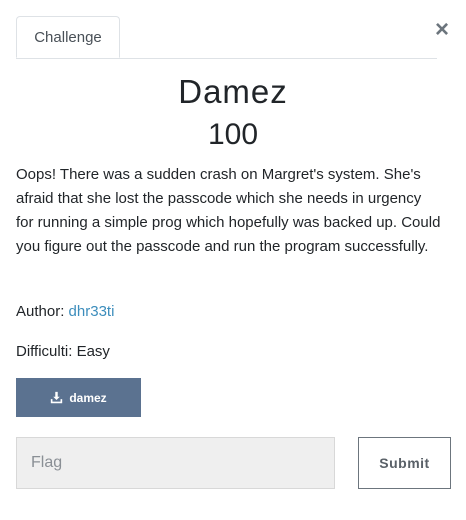  Describe the element at coordinates (226, 37) in the screenshot. I see `tab-bar: Challenge` at that location.